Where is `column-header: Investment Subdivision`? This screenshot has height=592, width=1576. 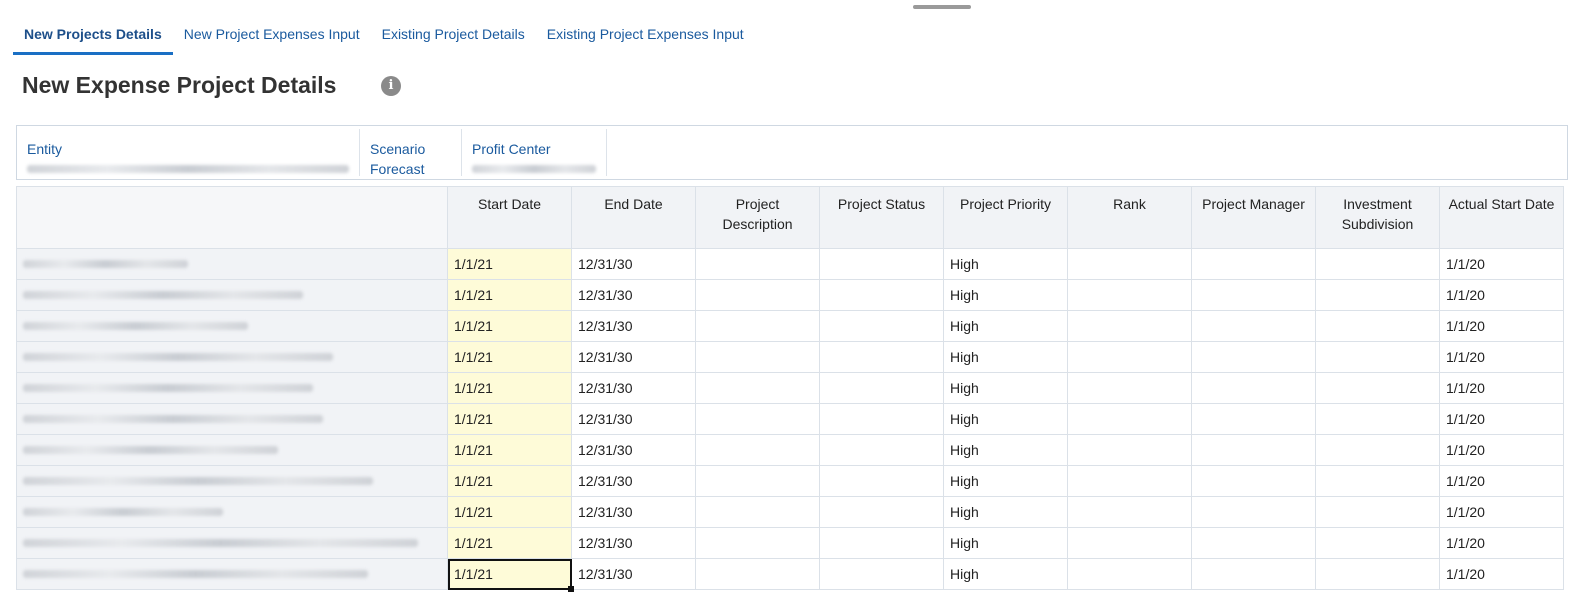
column-header: Investment Subdivision is located at coordinates (1377, 217).